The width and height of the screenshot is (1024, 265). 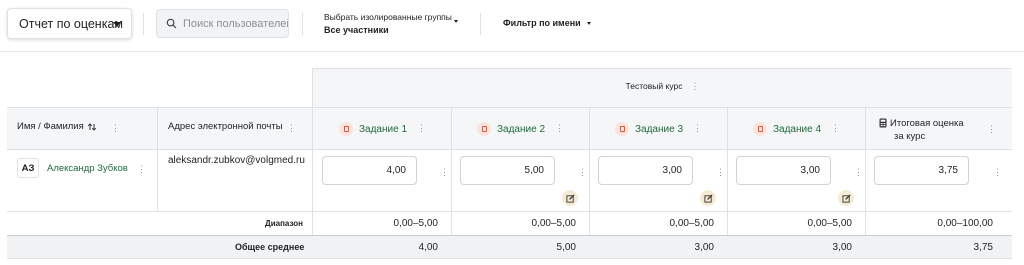 What do you see at coordinates (421, 128) in the screenshot?
I see `assignment-1-menu-icon: ⋮` at bounding box center [421, 128].